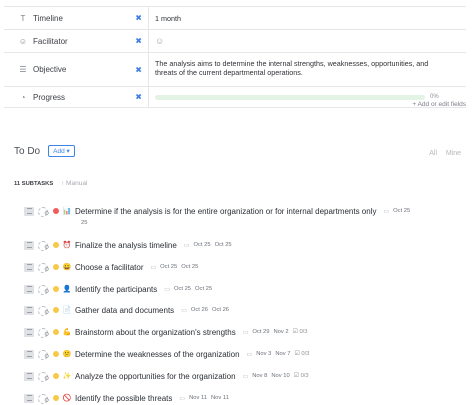 This screenshot has width=474, height=405. I want to click on field-label-cell: ◔ Progress ✖︎, so click(76, 97).